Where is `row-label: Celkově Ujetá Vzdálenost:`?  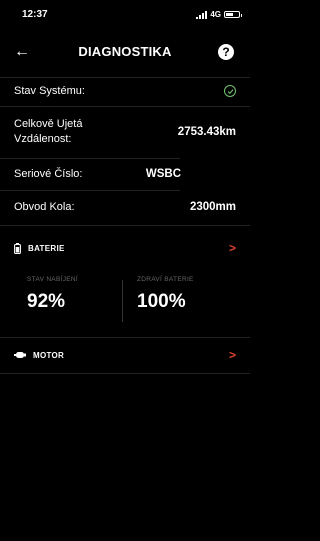
row-label: Celkově Ujetá Vzdálenost: is located at coordinates (48, 131).